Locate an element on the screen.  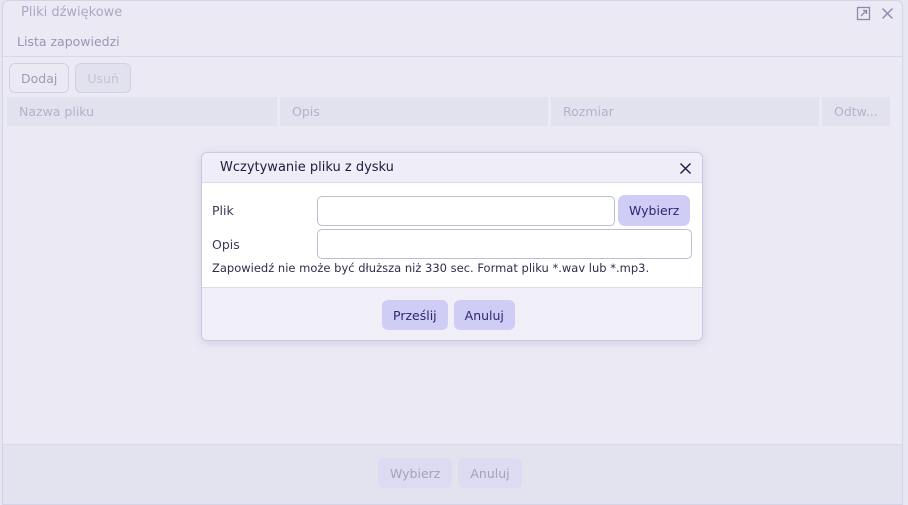
dialog-cancel-button: Anuluj is located at coordinates (484, 315).